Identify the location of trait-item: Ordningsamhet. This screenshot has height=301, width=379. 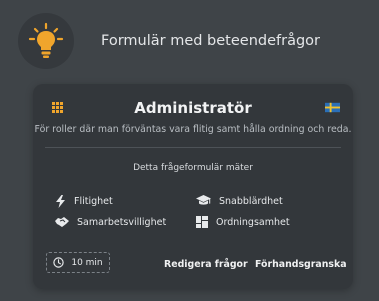
(243, 222).